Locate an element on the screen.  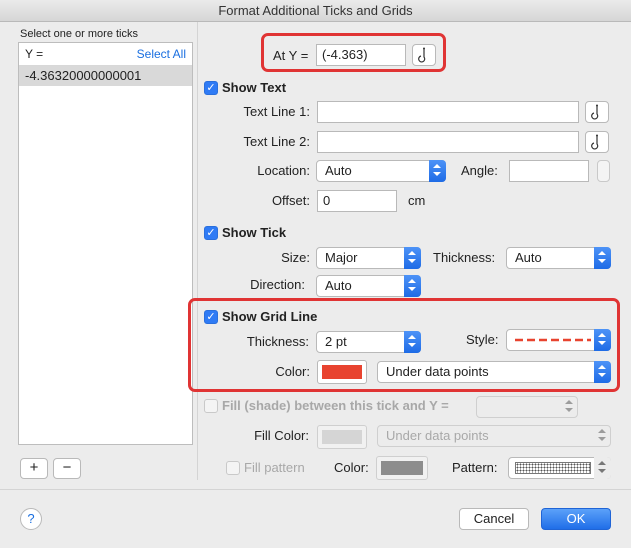
text-line-2-field is located at coordinates (448, 142).